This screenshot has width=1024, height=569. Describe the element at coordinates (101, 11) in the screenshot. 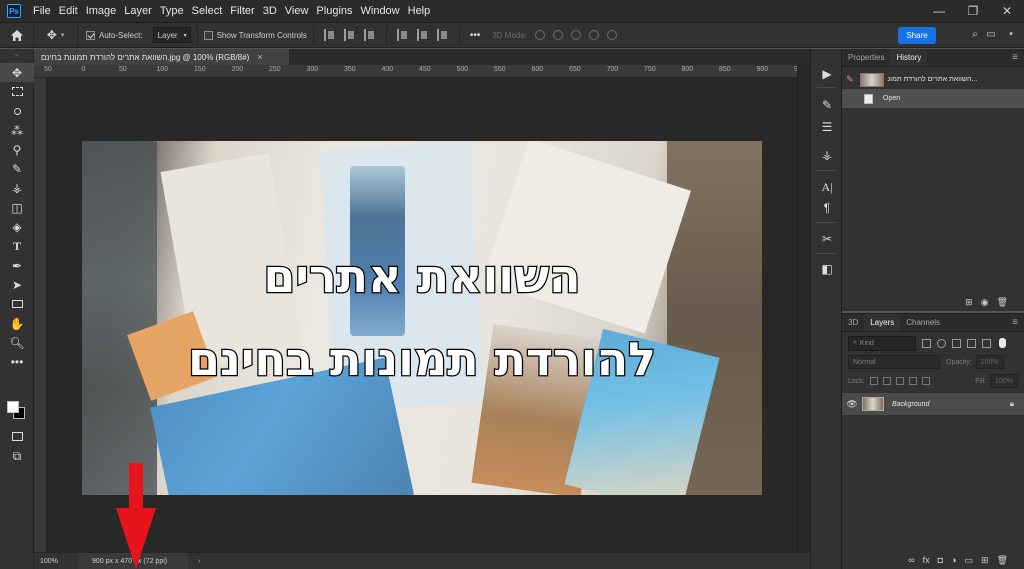

I see `menu-image: Image` at that location.